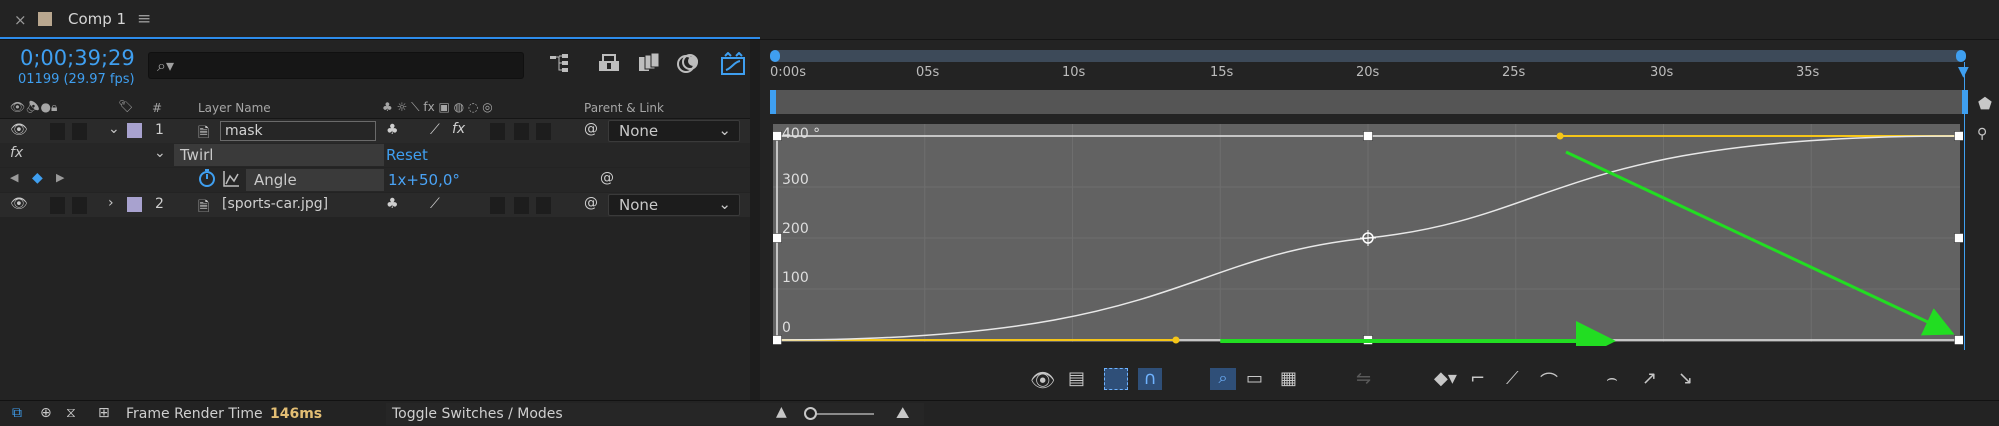  I want to click on draft-3d-icon, so click(609, 65).